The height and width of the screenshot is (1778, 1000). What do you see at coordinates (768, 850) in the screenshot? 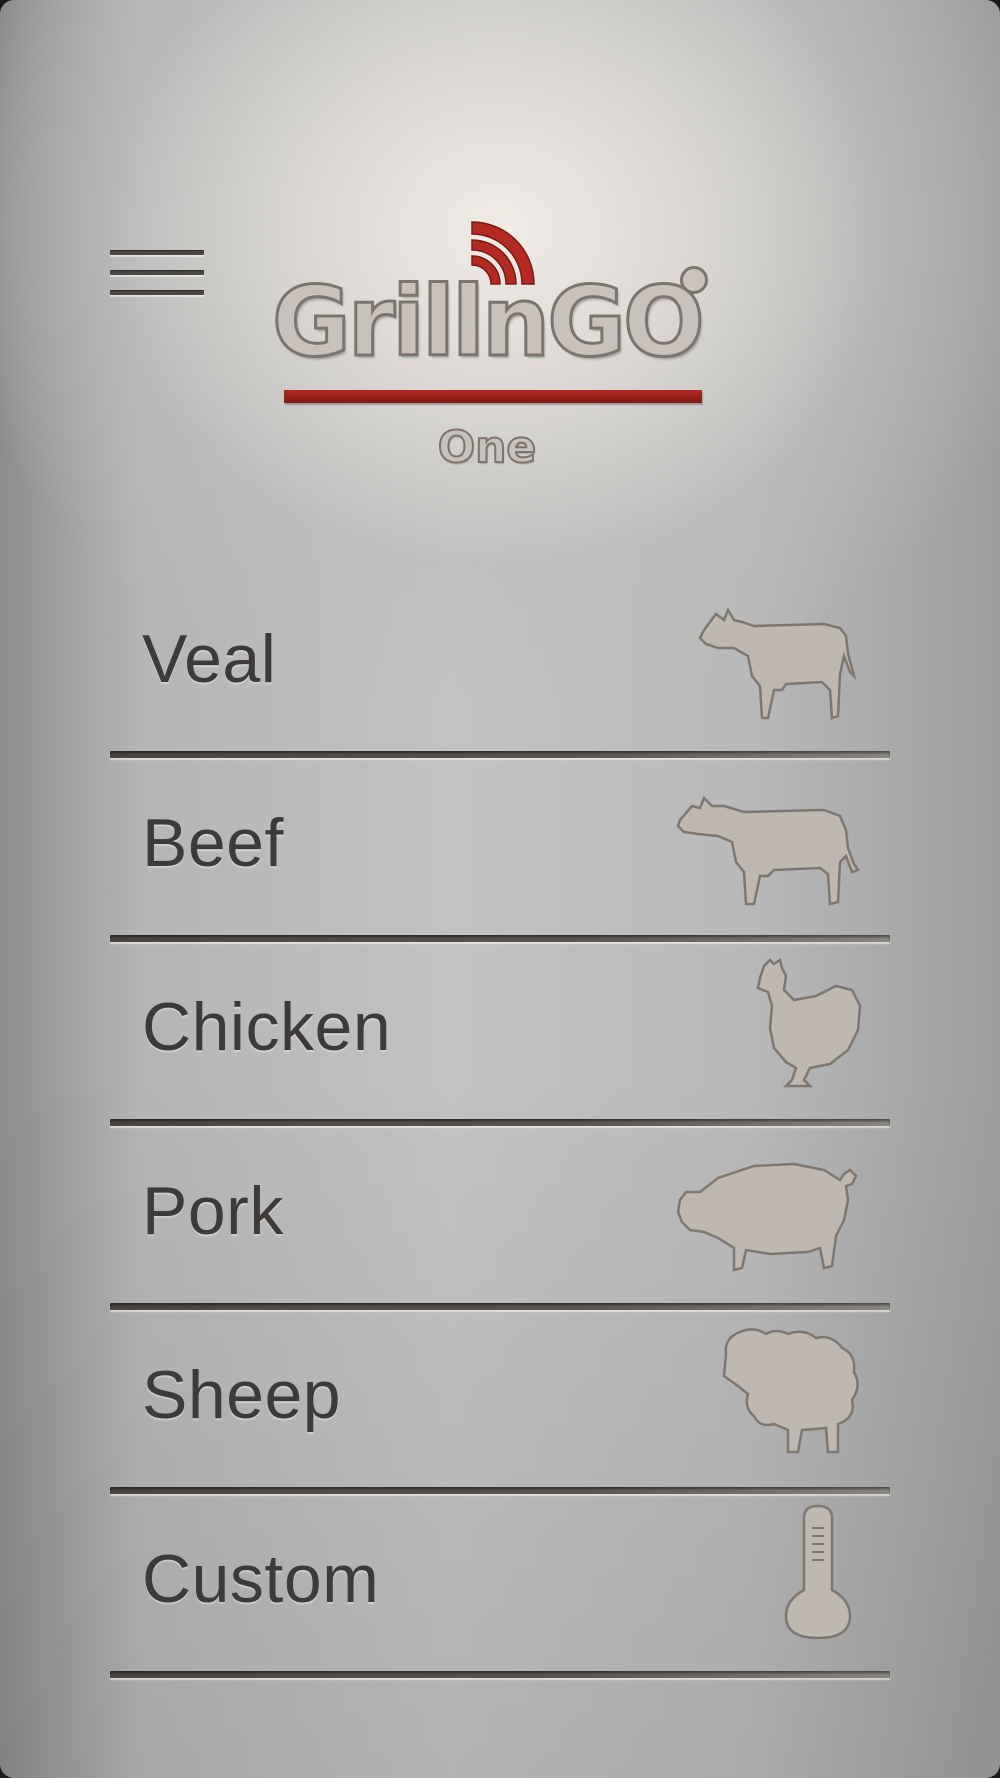
I see `cow-icon` at bounding box center [768, 850].